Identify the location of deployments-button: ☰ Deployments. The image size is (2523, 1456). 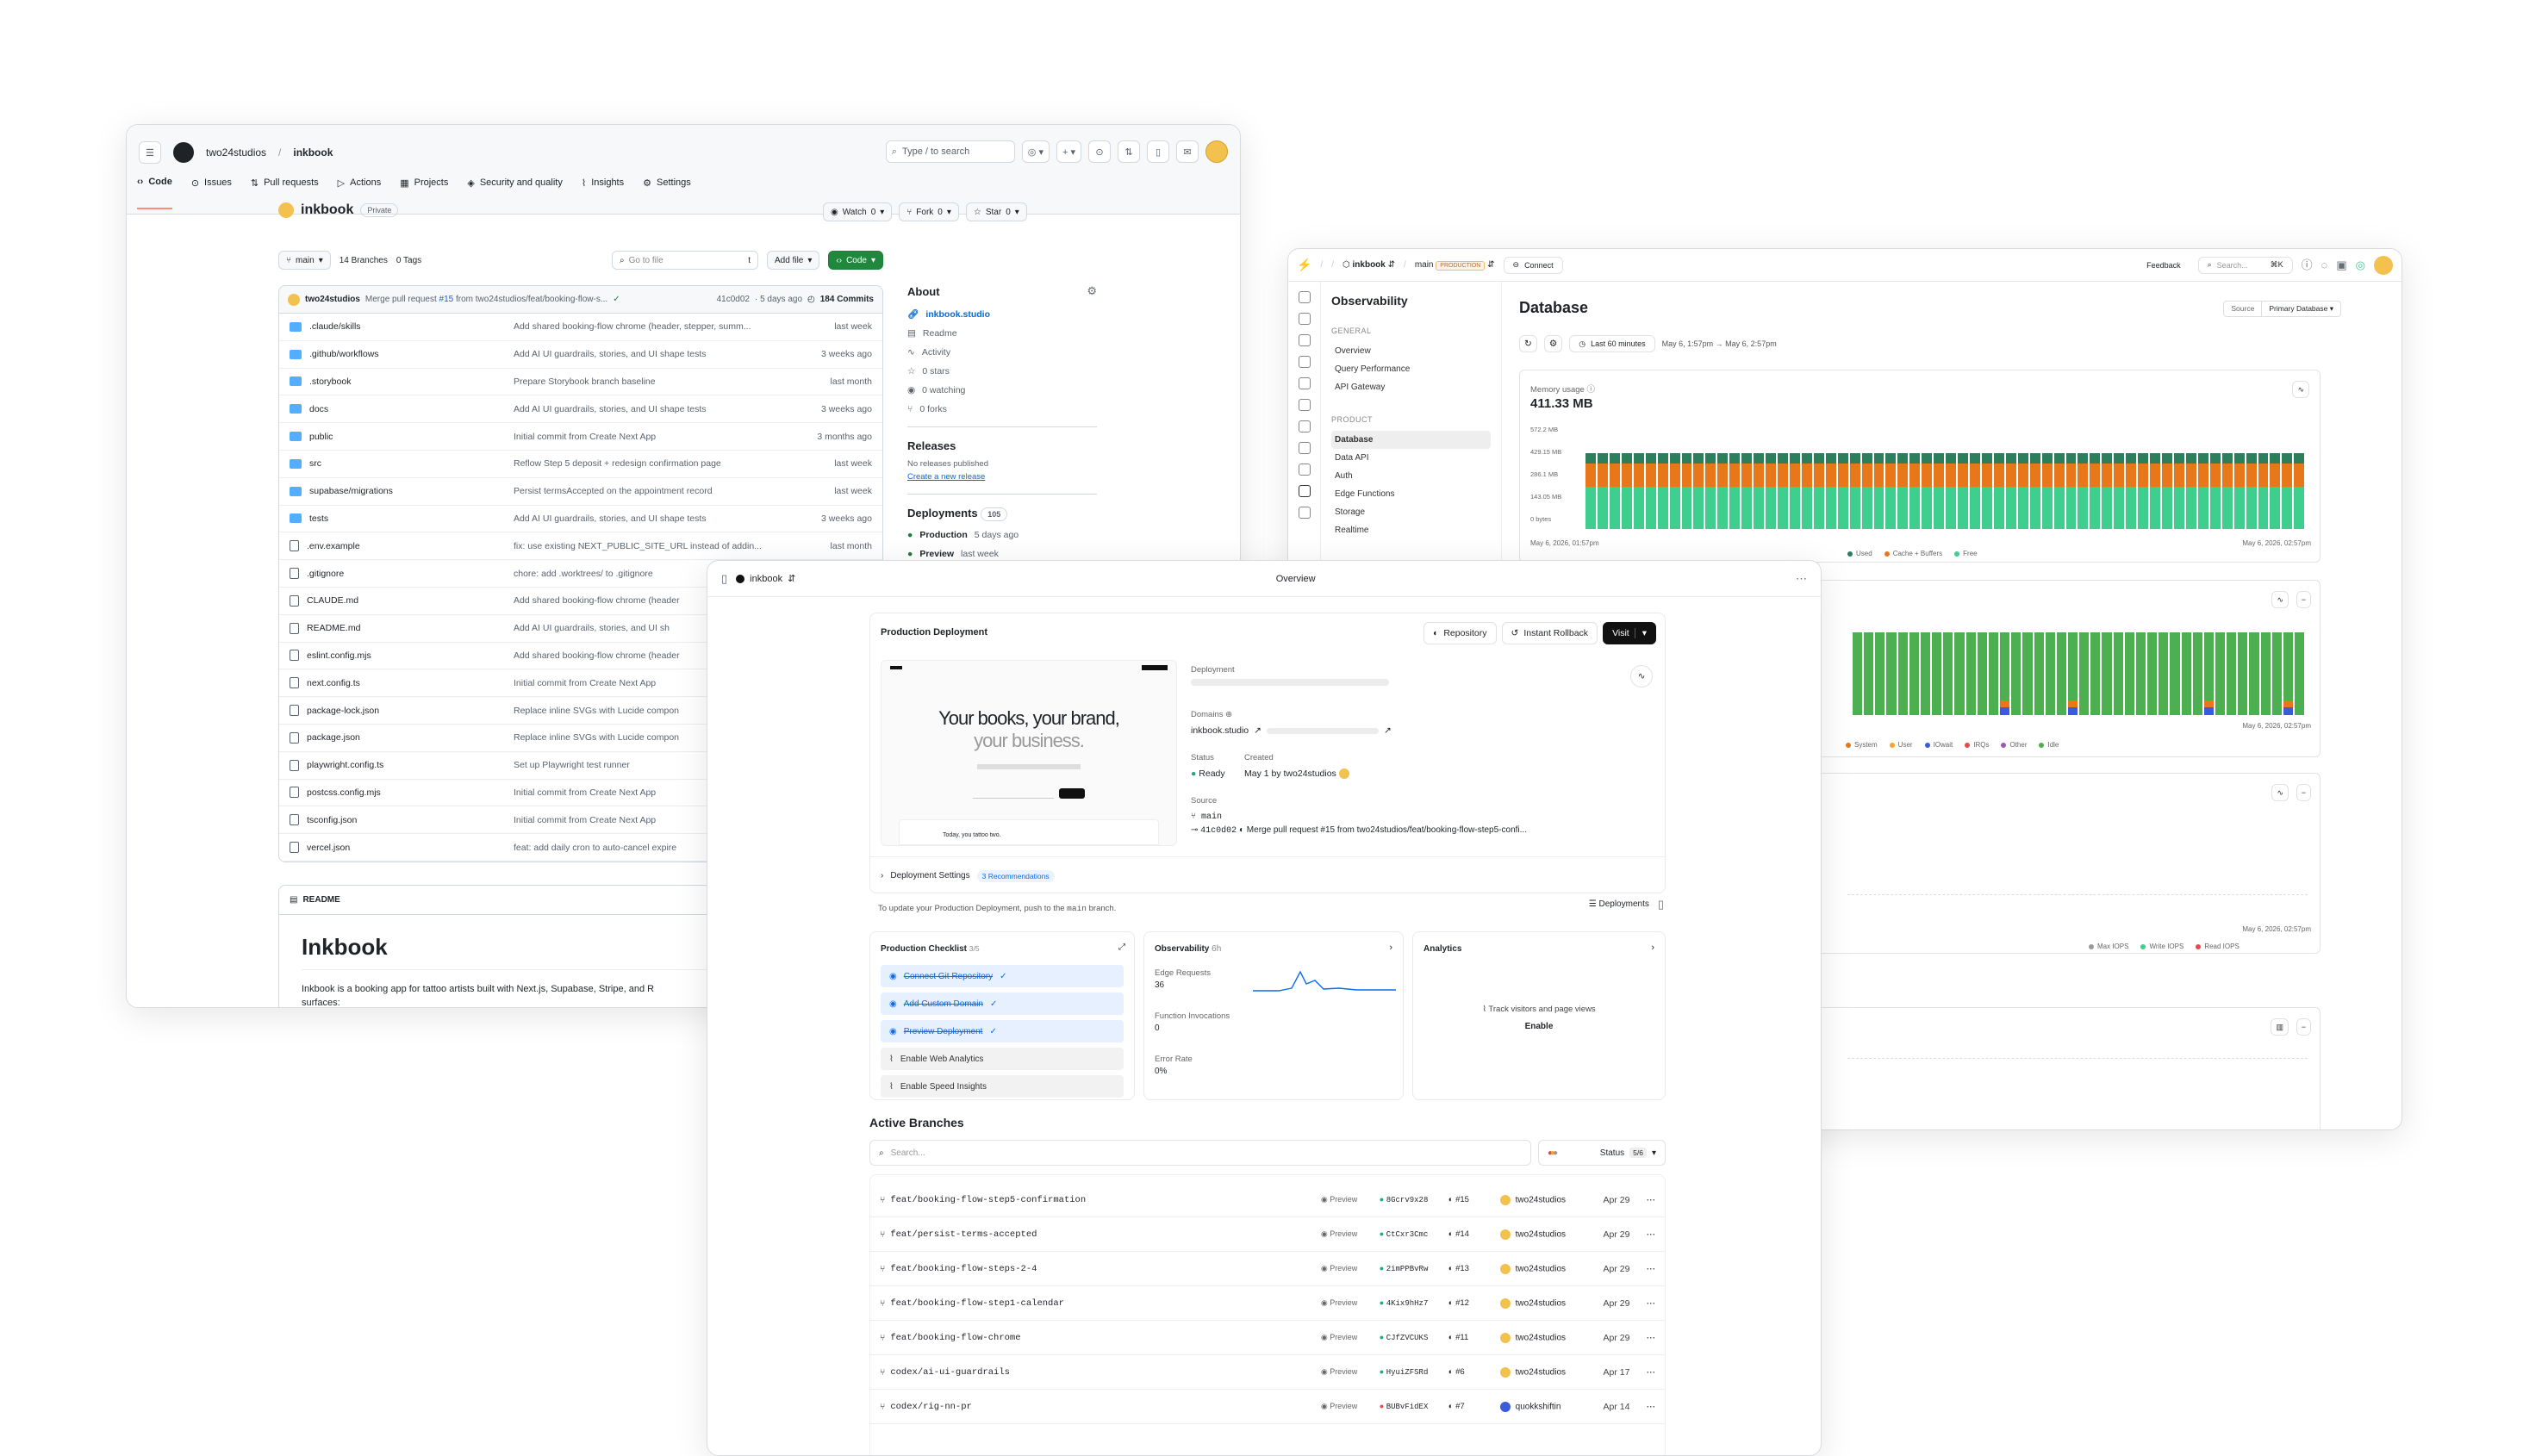
(1619, 904).